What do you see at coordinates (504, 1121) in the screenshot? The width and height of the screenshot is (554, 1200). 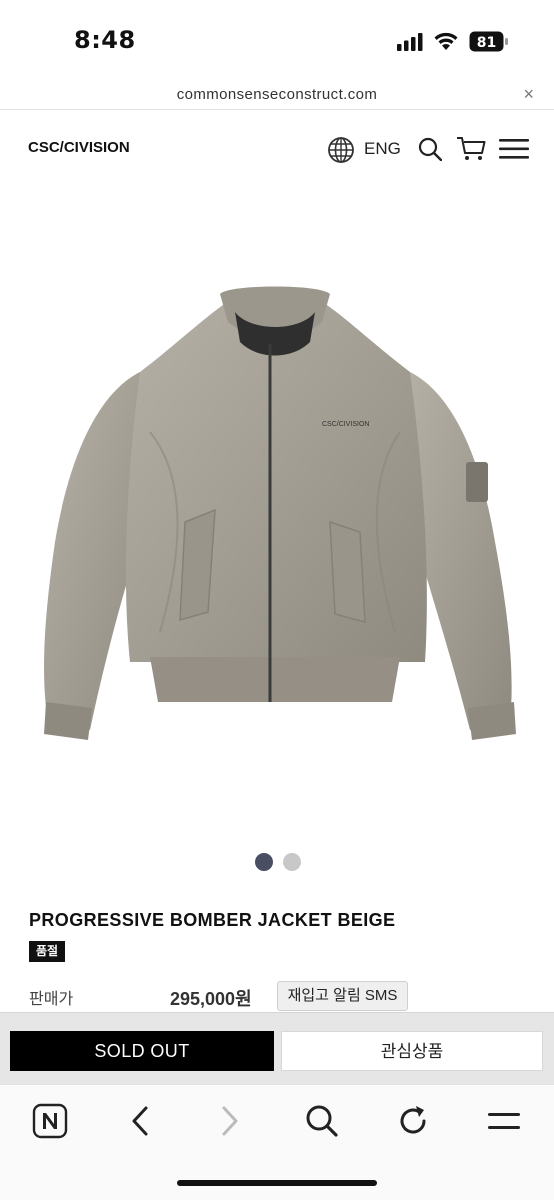 I see `menu-icon` at bounding box center [504, 1121].